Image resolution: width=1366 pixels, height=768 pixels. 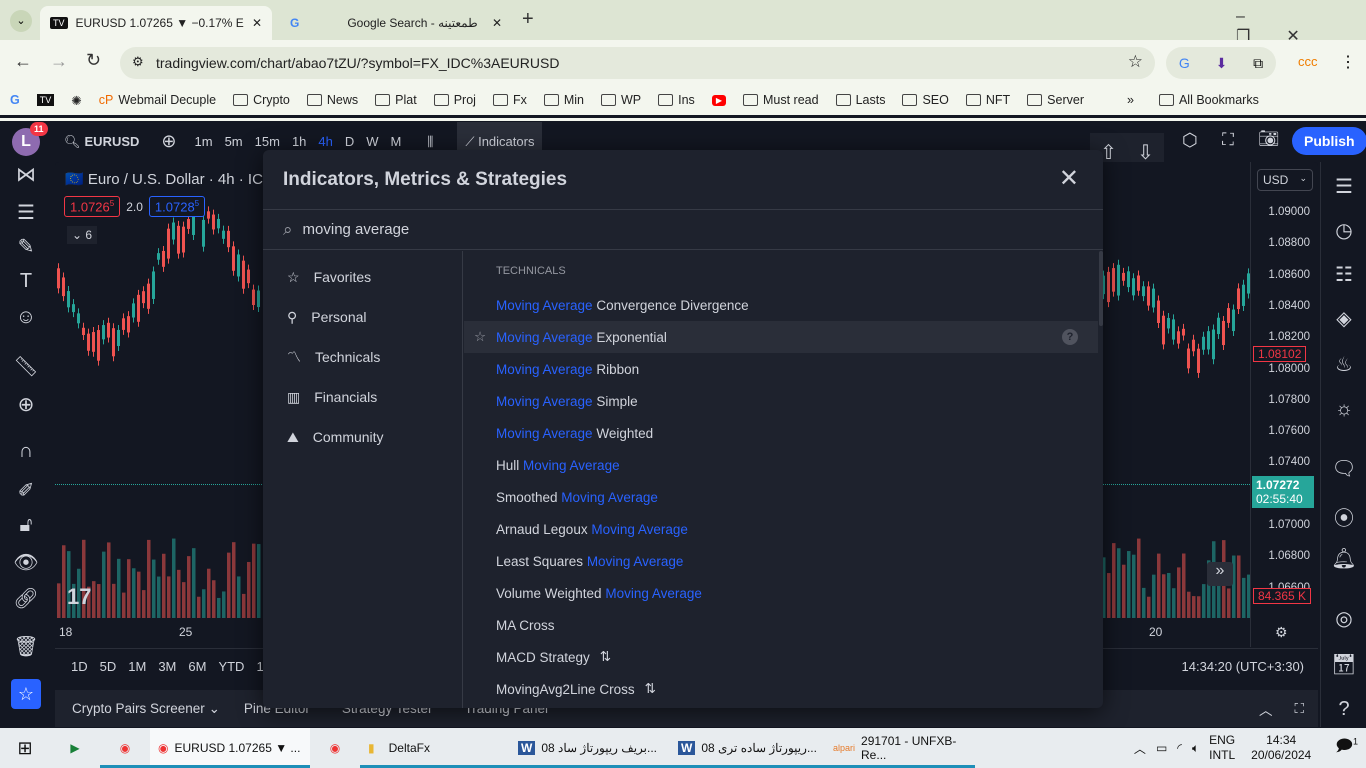 What do you see at coordinates (362, 357) in the screenshot?
I see `category-technicals: 〽 Technicals` at bounding box center [362, 357].